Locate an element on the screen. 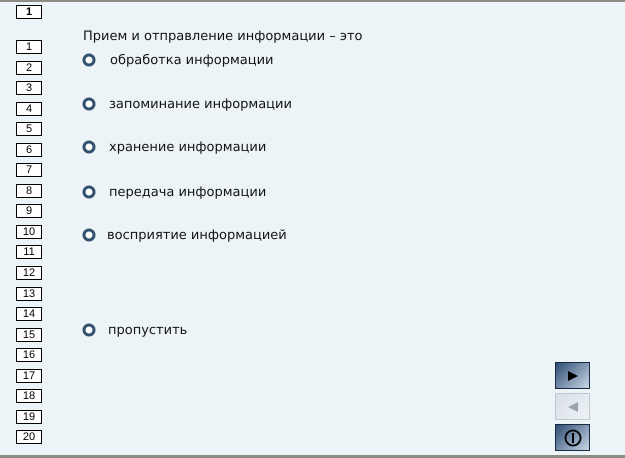 This screenshot has height=458, width=625. power-icon is located at coordinates (573, 437).